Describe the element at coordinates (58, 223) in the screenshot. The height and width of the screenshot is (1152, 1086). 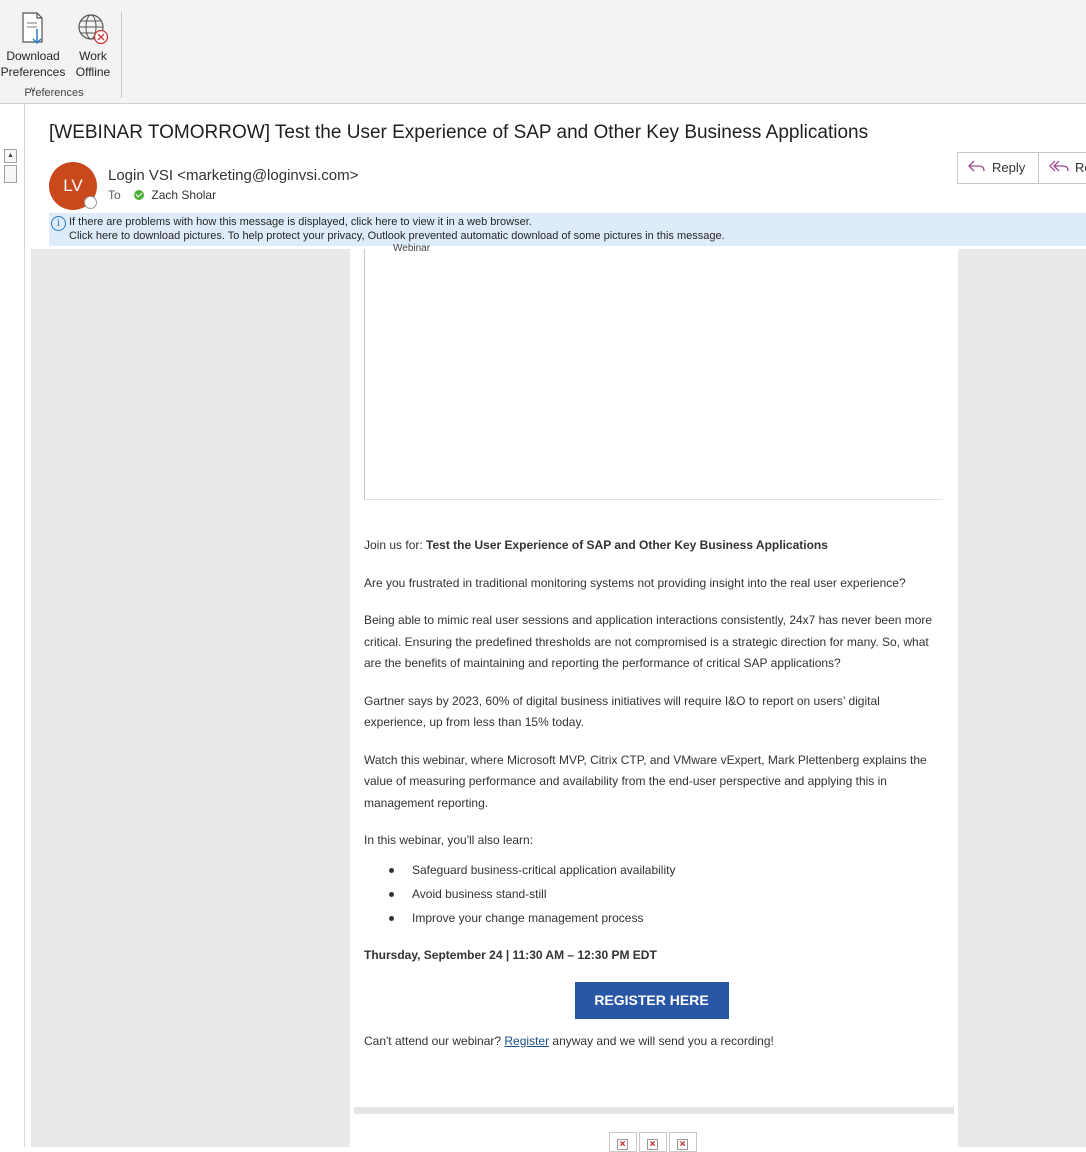
I see `info-icon: i` at that location.